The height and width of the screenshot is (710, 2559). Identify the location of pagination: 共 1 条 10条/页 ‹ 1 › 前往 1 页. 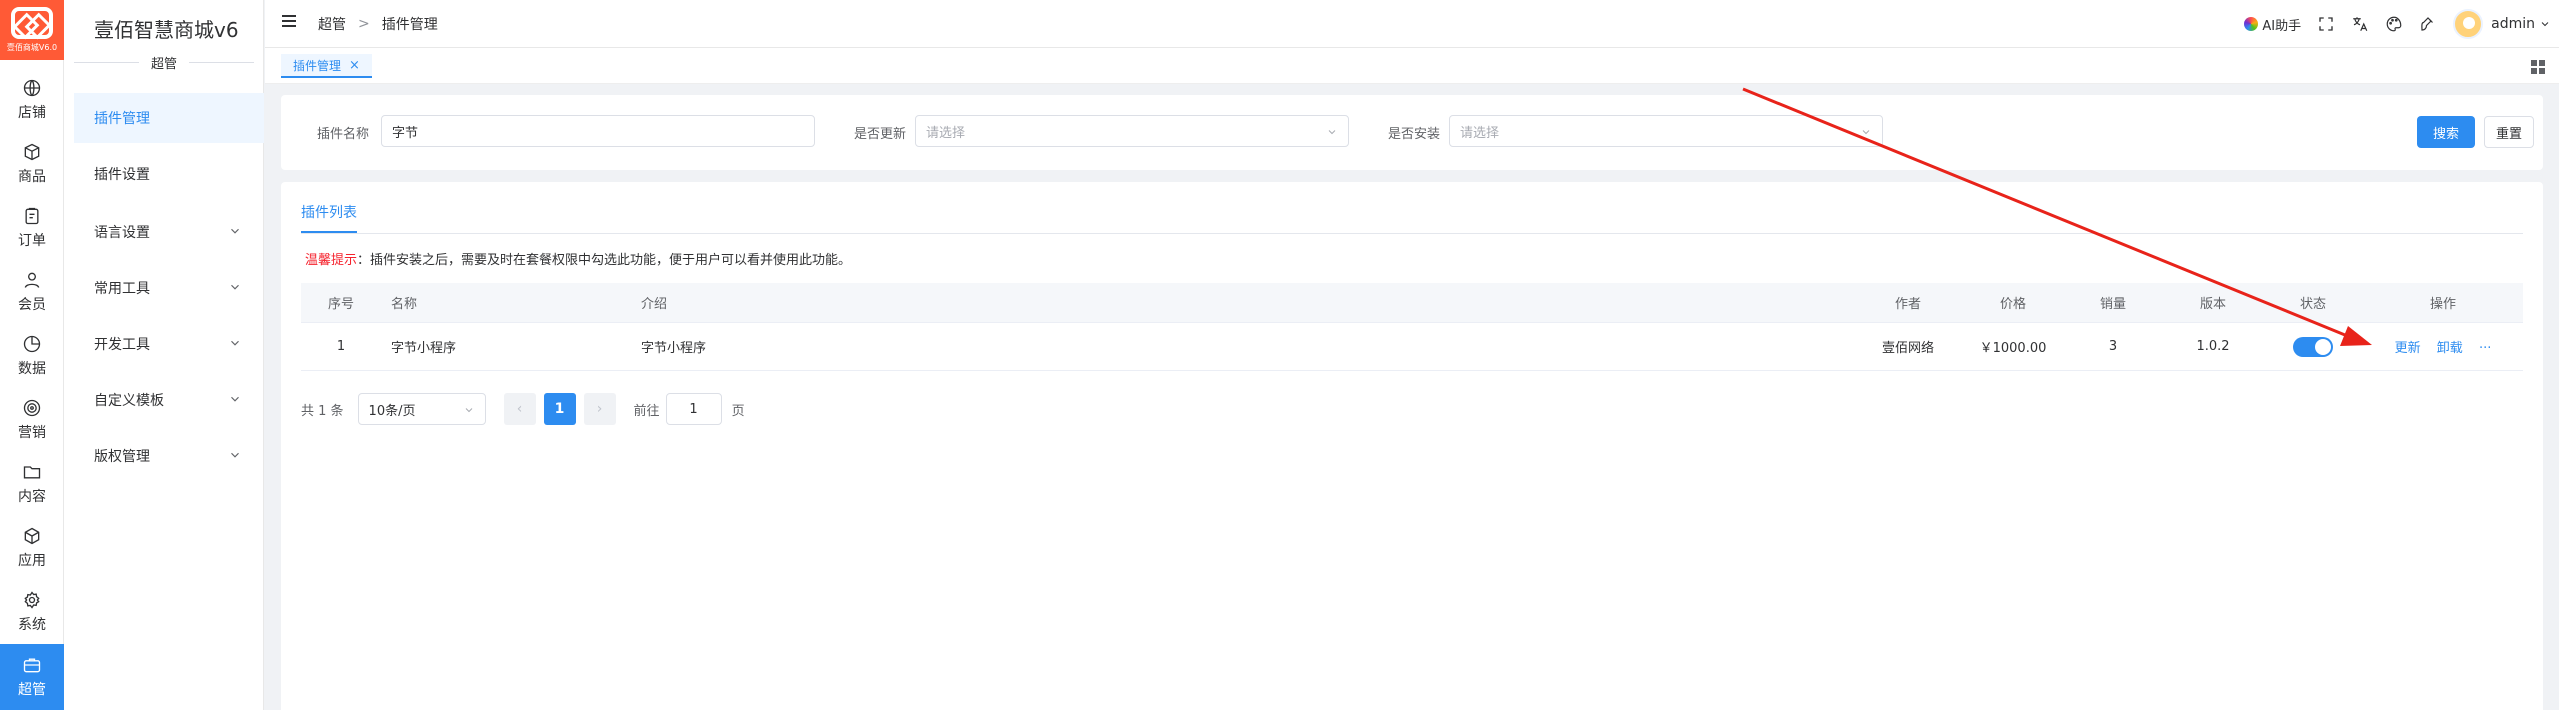
(523, 409).